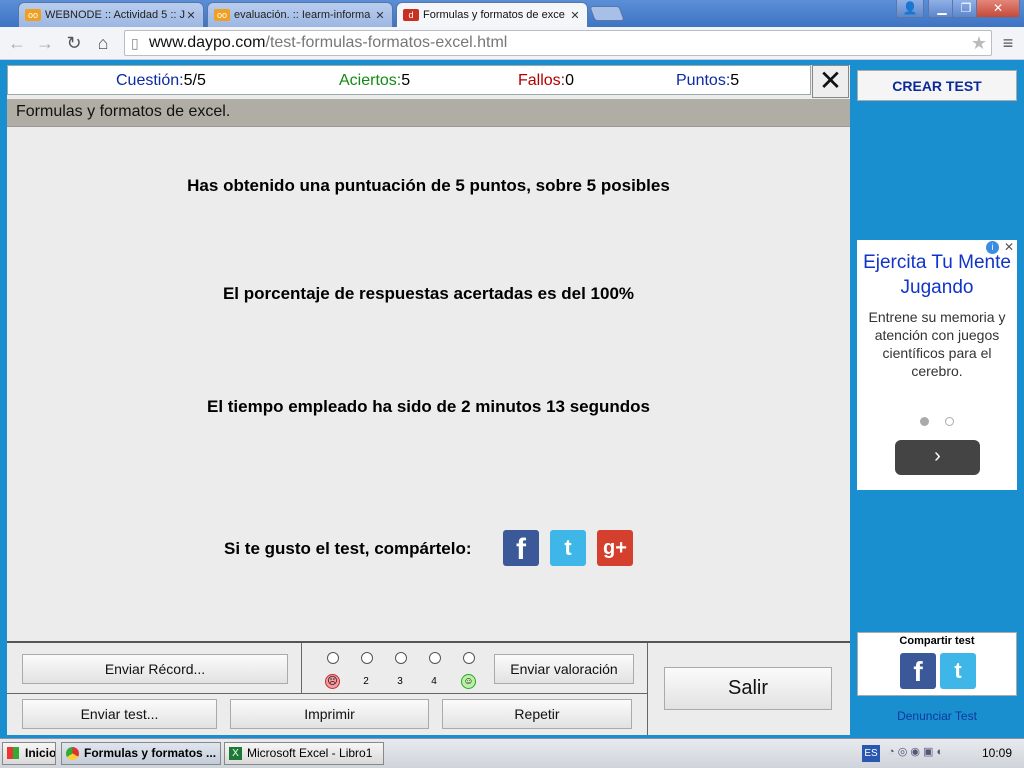 Image resolution: width=1024 pixels, height=768 pixels. What do you see at coordinates (411, 15) in the screenshot?
I see `daypo-icon: d` at bounding box center [411, 15].